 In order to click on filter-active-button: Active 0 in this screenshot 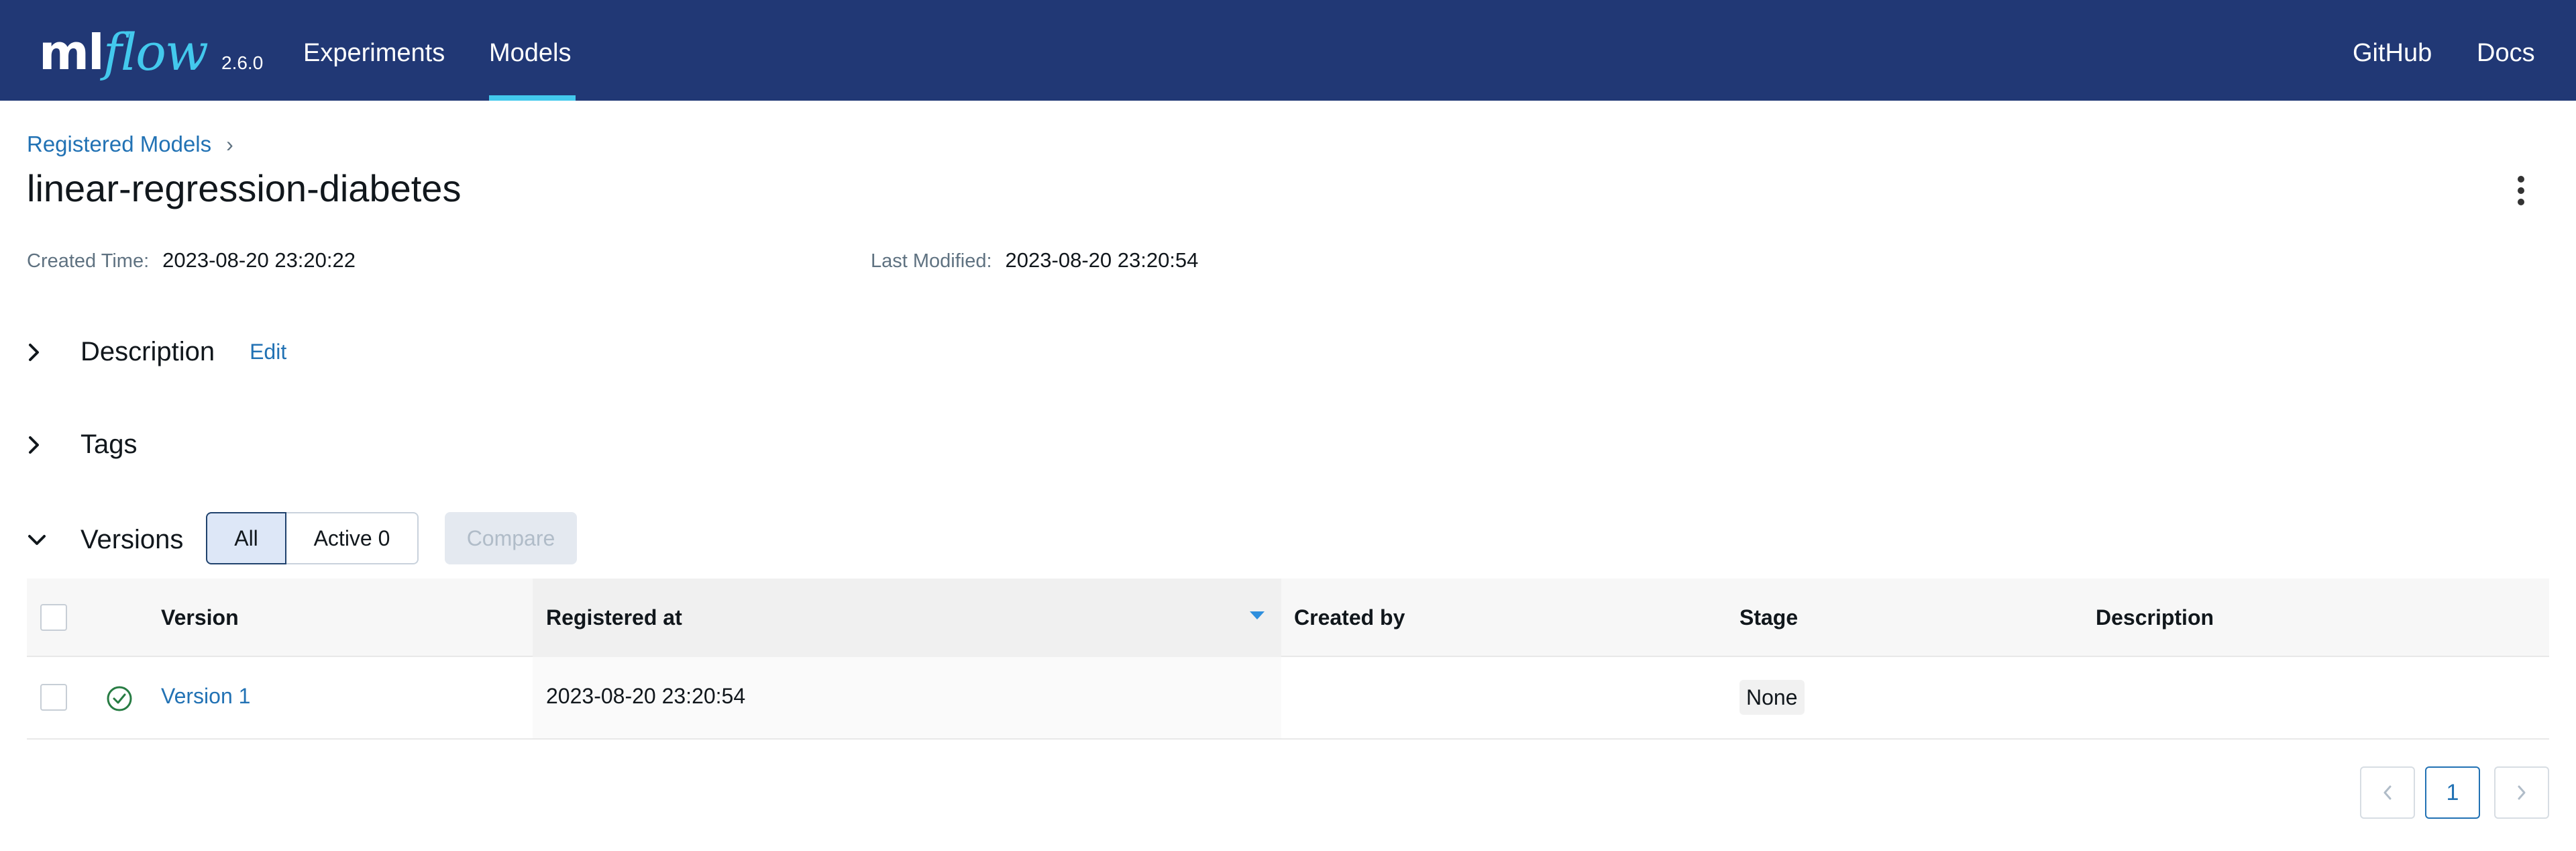, I will do `click(352, 538)`.